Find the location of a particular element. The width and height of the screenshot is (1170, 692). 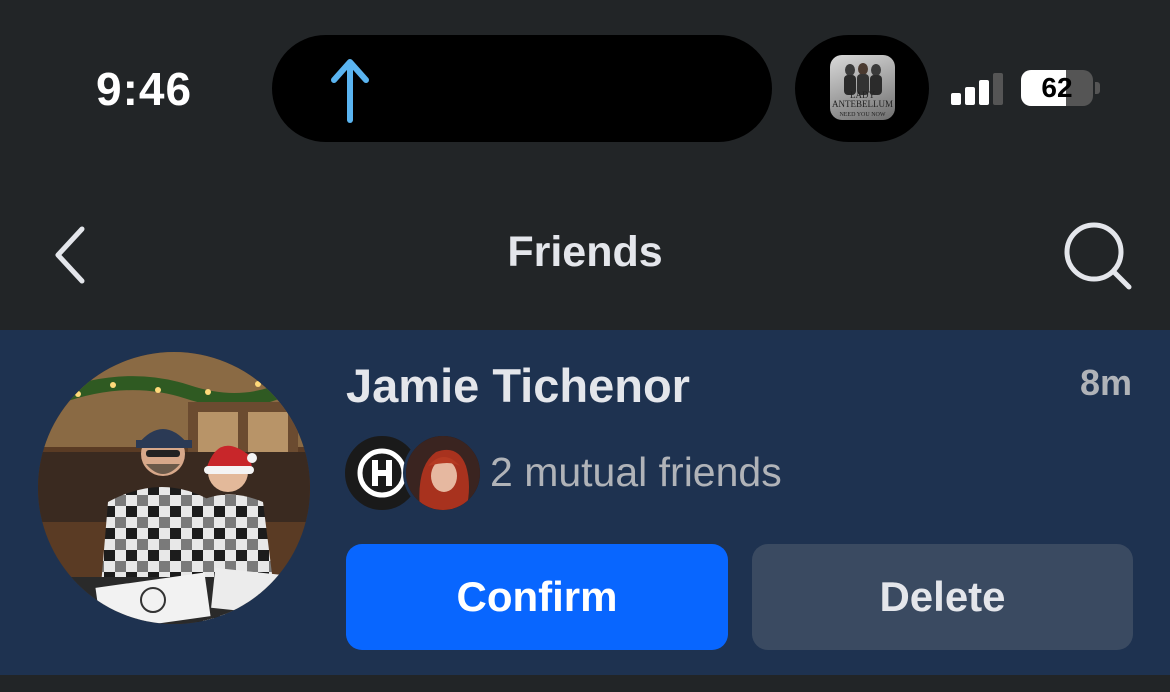

album-art: LADY ANTEBELLUM NEED YOU NOW is located at coordinates (862, 87).